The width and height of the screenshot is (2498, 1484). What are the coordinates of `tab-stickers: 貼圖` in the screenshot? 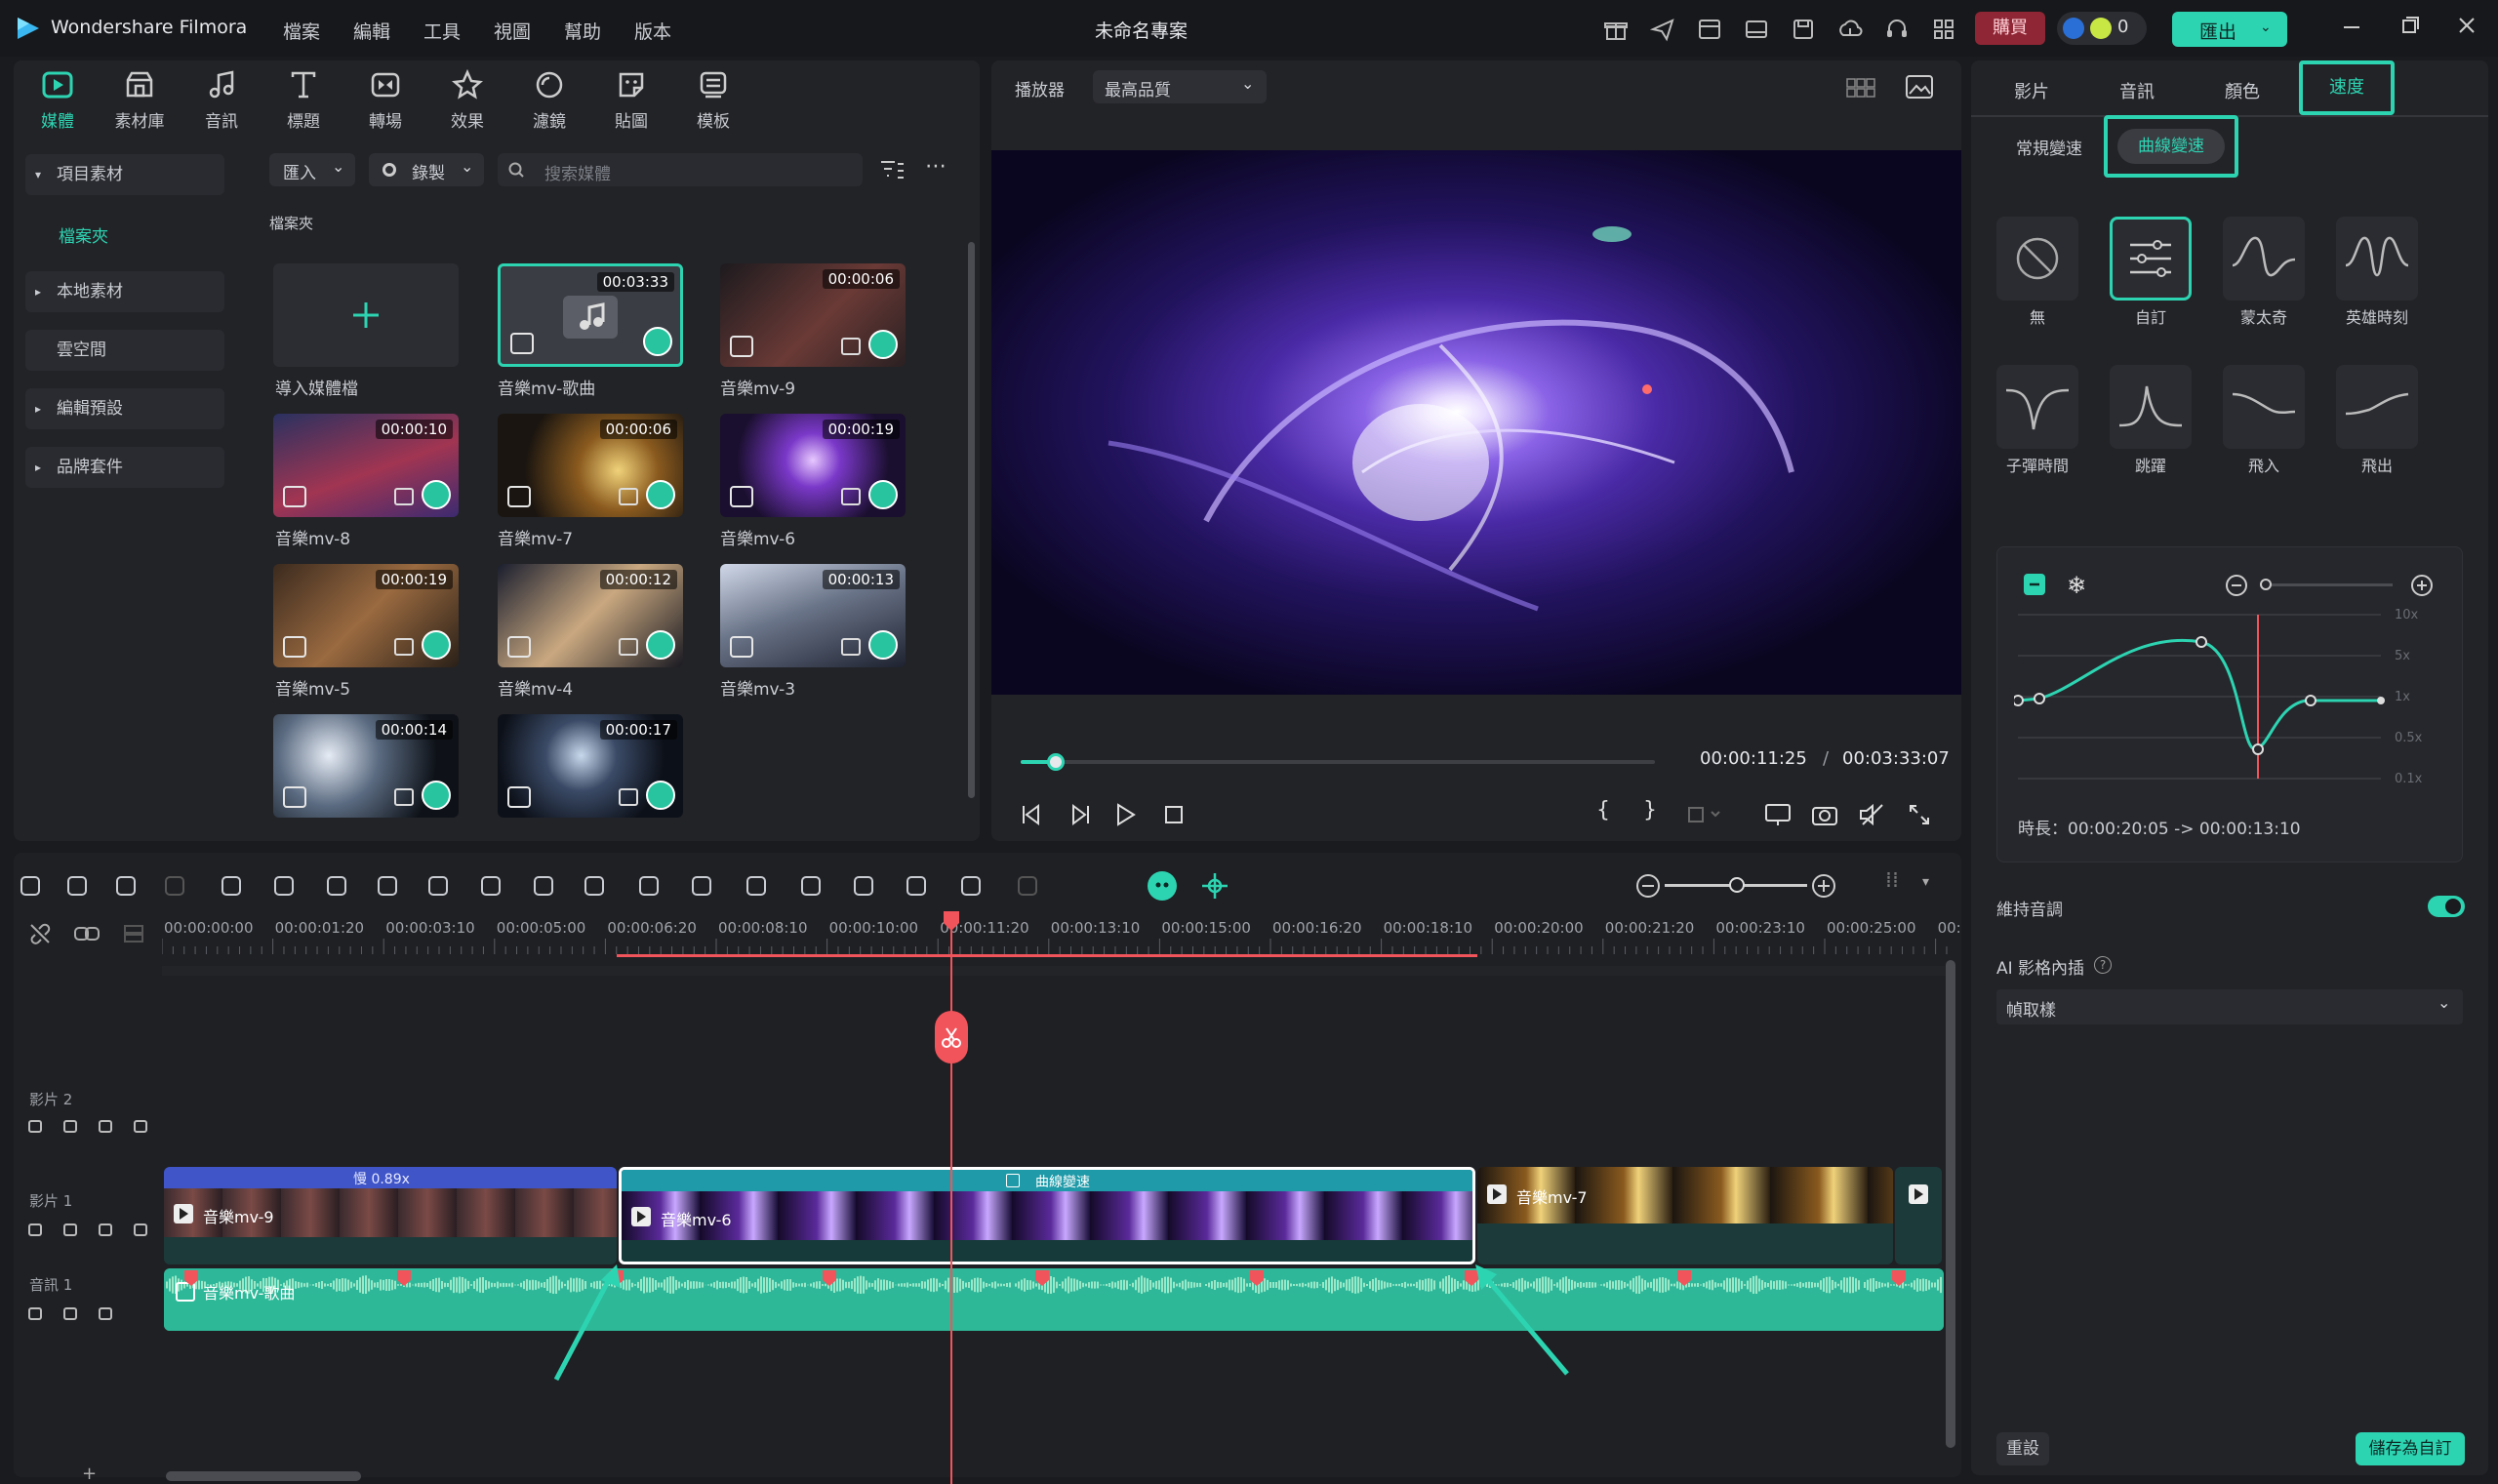 It's located at (631, 100).